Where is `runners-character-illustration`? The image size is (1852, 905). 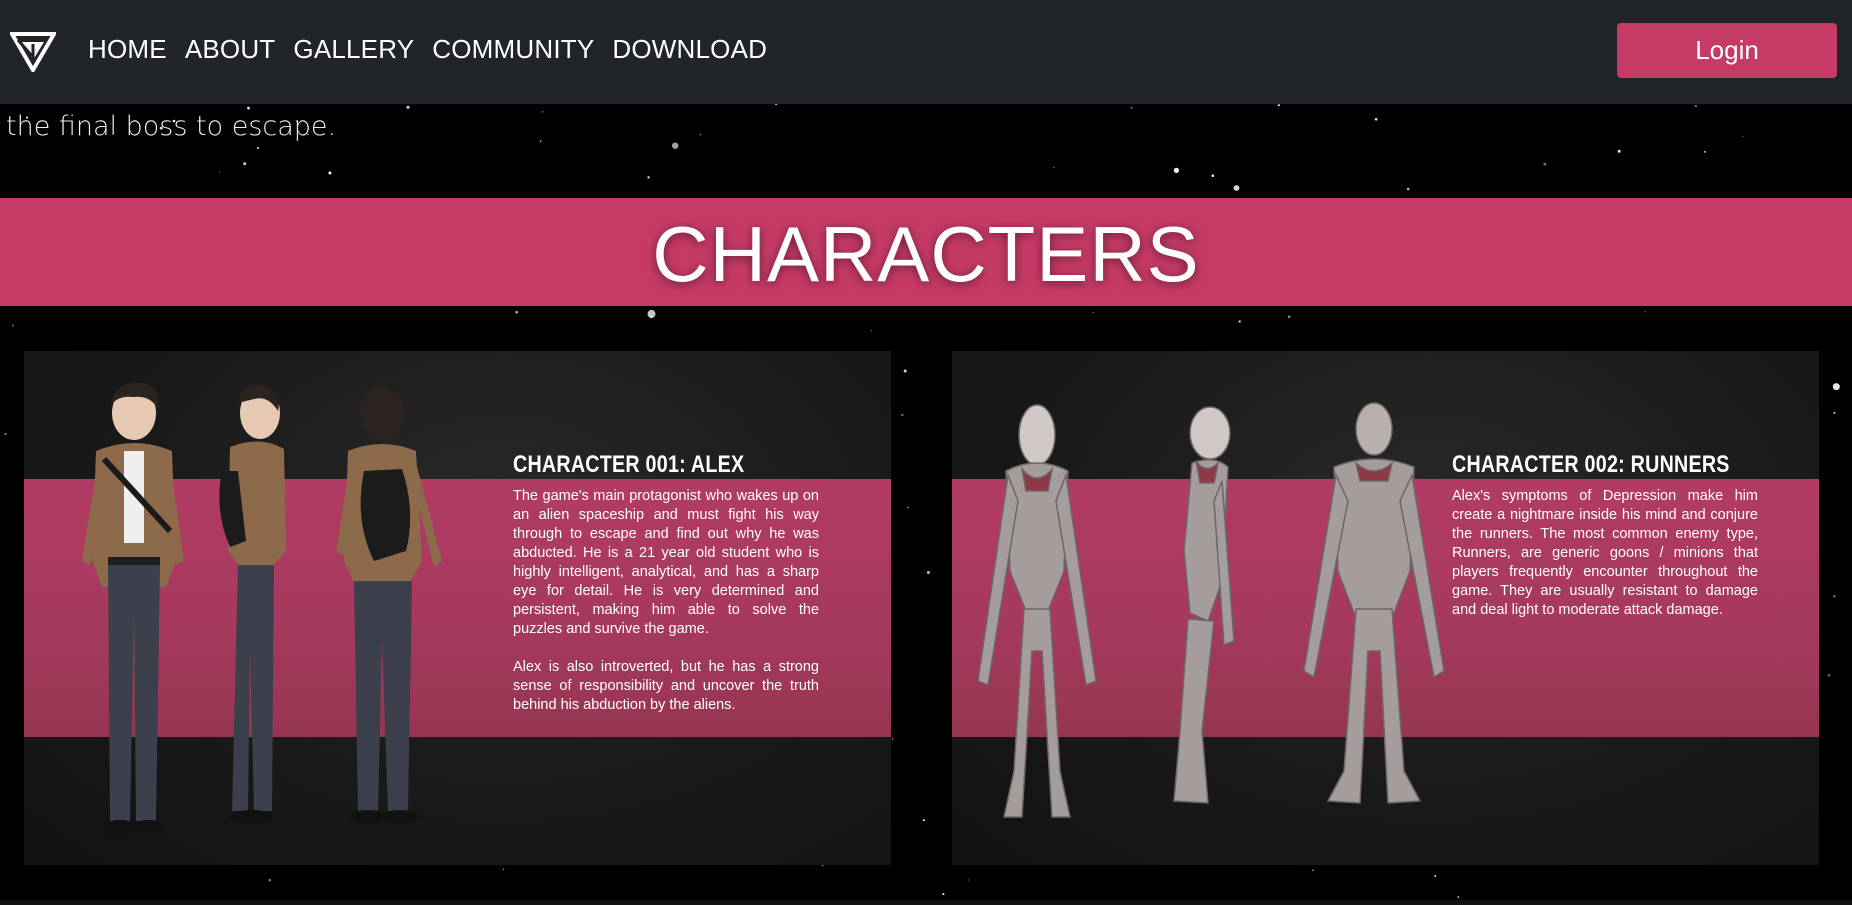 runners-character-illustration is located at coordinates (1211, 610).